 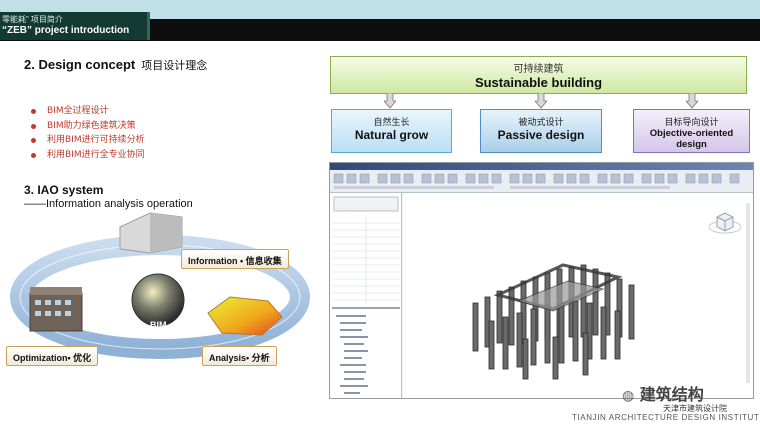 I want to click on sustainable-building-en: Sustainable building, so click(x=538, y=82).